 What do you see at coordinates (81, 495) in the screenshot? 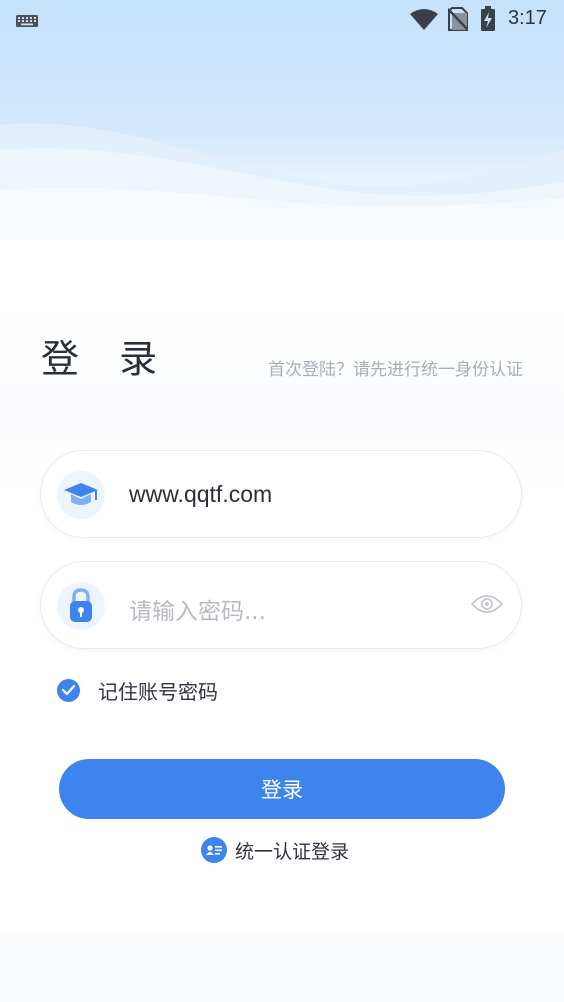
I see `graduation-cap-icon` at bounding box center [81, 495].